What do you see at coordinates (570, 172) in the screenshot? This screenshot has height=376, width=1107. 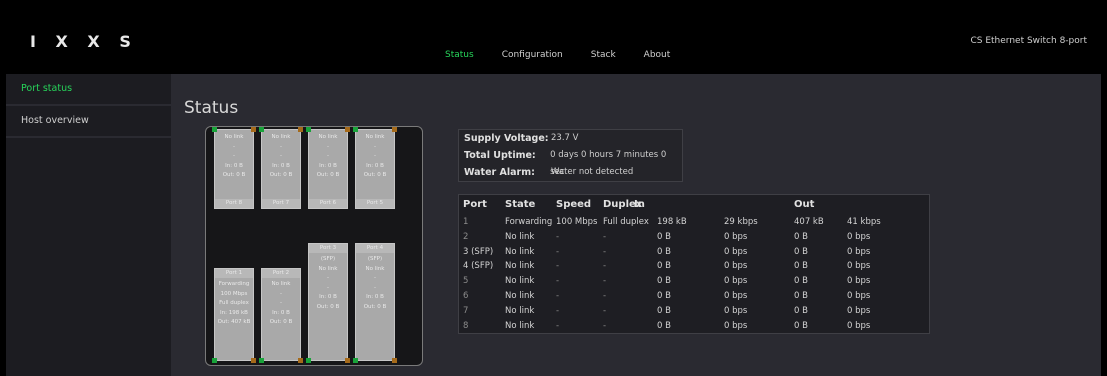 I see `water-alarm-row: Water Alarm: Water not detected` at bounding box center [570, 172].